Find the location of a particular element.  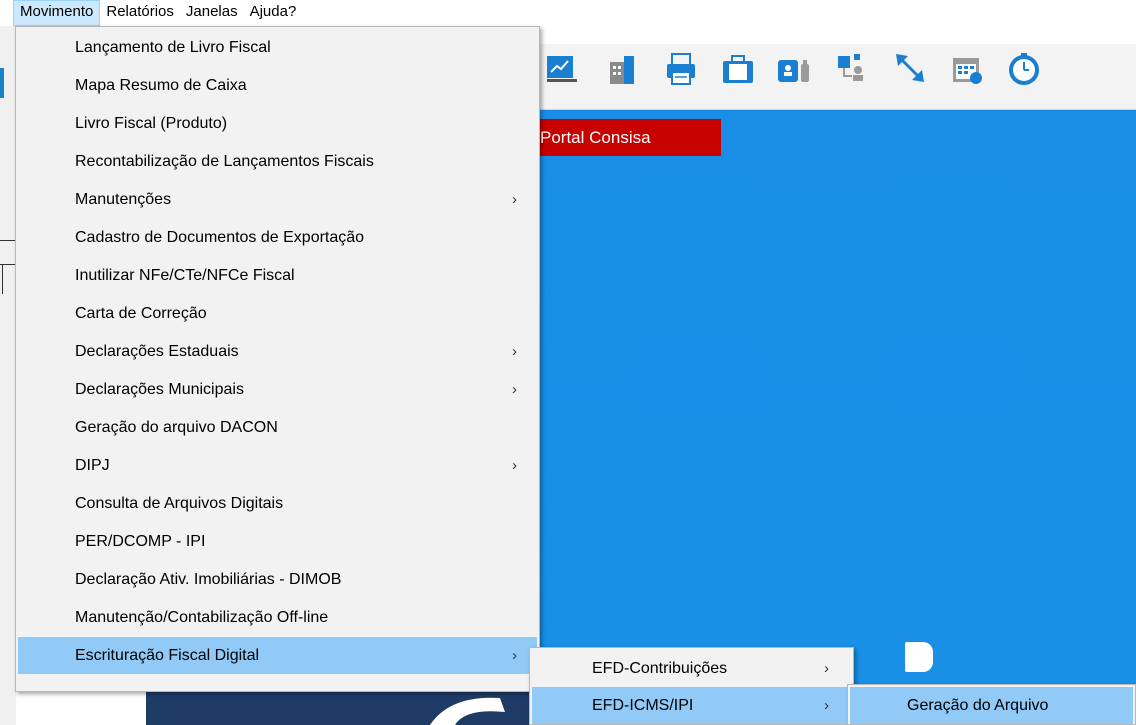

menu-relatorios: Relatórios is located at coordinates (140, 13).